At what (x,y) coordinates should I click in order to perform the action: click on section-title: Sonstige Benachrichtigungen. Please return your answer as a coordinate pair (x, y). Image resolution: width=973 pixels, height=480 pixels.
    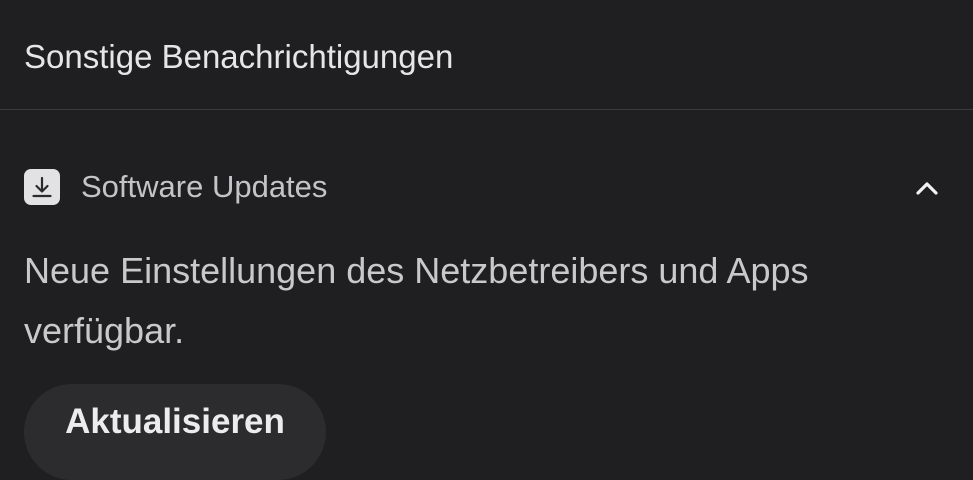
    Looking at the image, I should click on (239, 56).